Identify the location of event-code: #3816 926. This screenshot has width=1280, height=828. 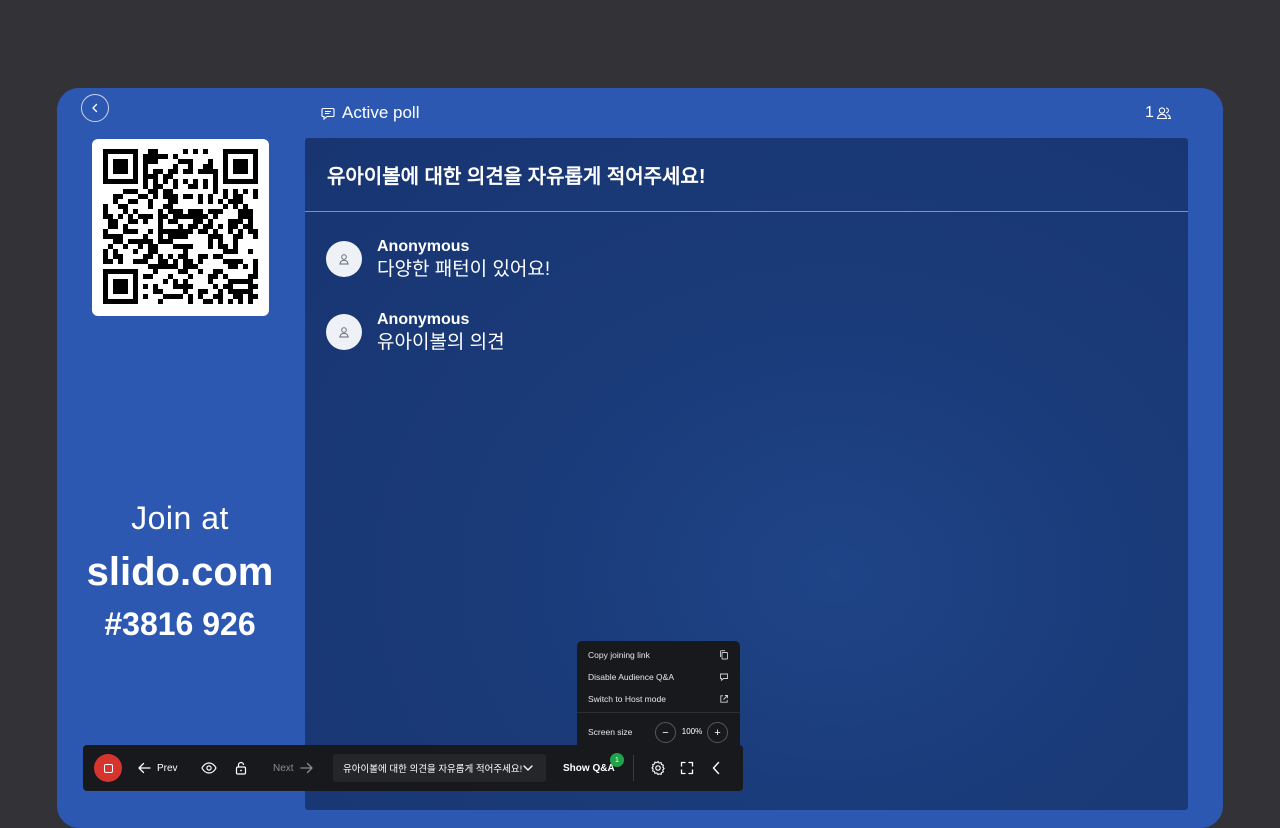
(180, 624).